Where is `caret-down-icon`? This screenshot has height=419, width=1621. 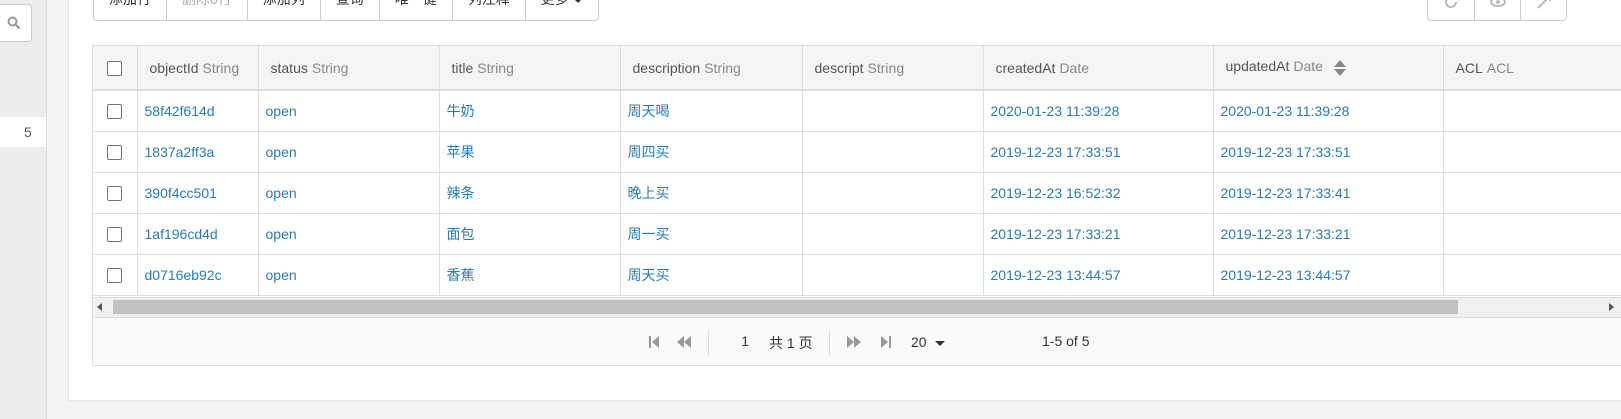
caret-down-icon is located at coordinates (577, 1).